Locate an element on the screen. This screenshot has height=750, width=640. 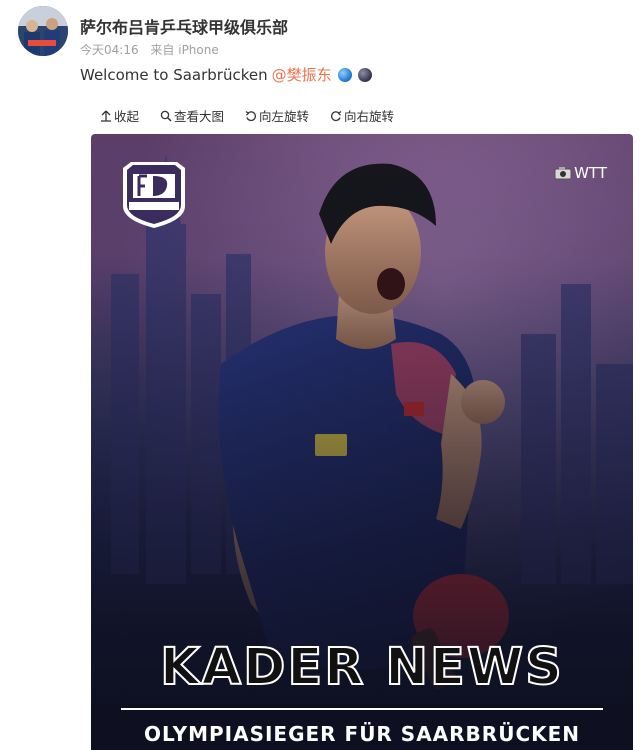
view-large-button: 查看大图 is located at coordinates (192, 115).